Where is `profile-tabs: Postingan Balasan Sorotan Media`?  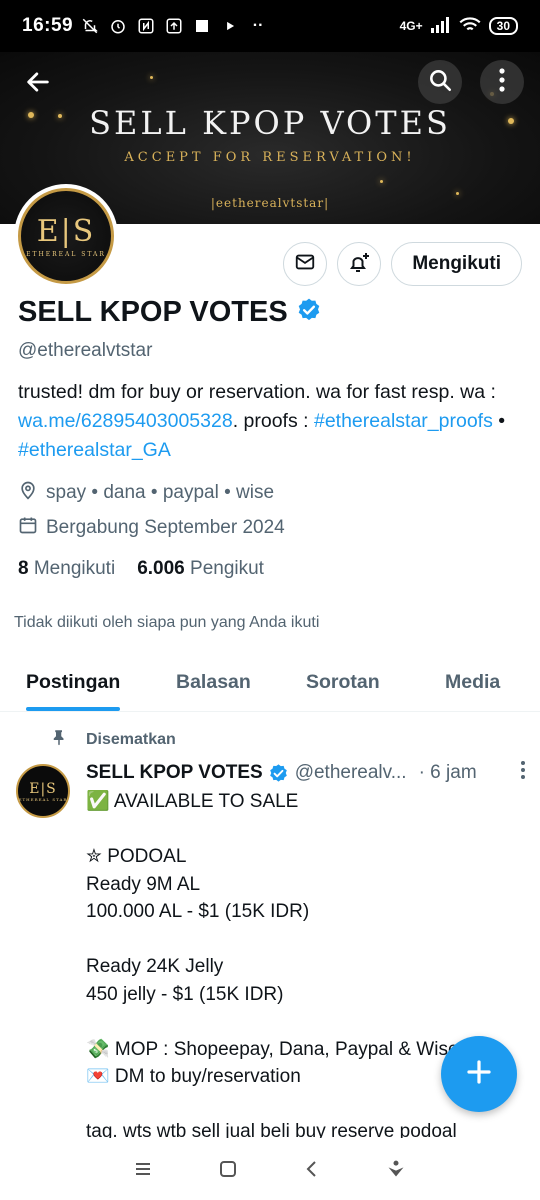 profile-tabs: Postingan Balasan Sorotan Media is located at coordinates (270, 683).